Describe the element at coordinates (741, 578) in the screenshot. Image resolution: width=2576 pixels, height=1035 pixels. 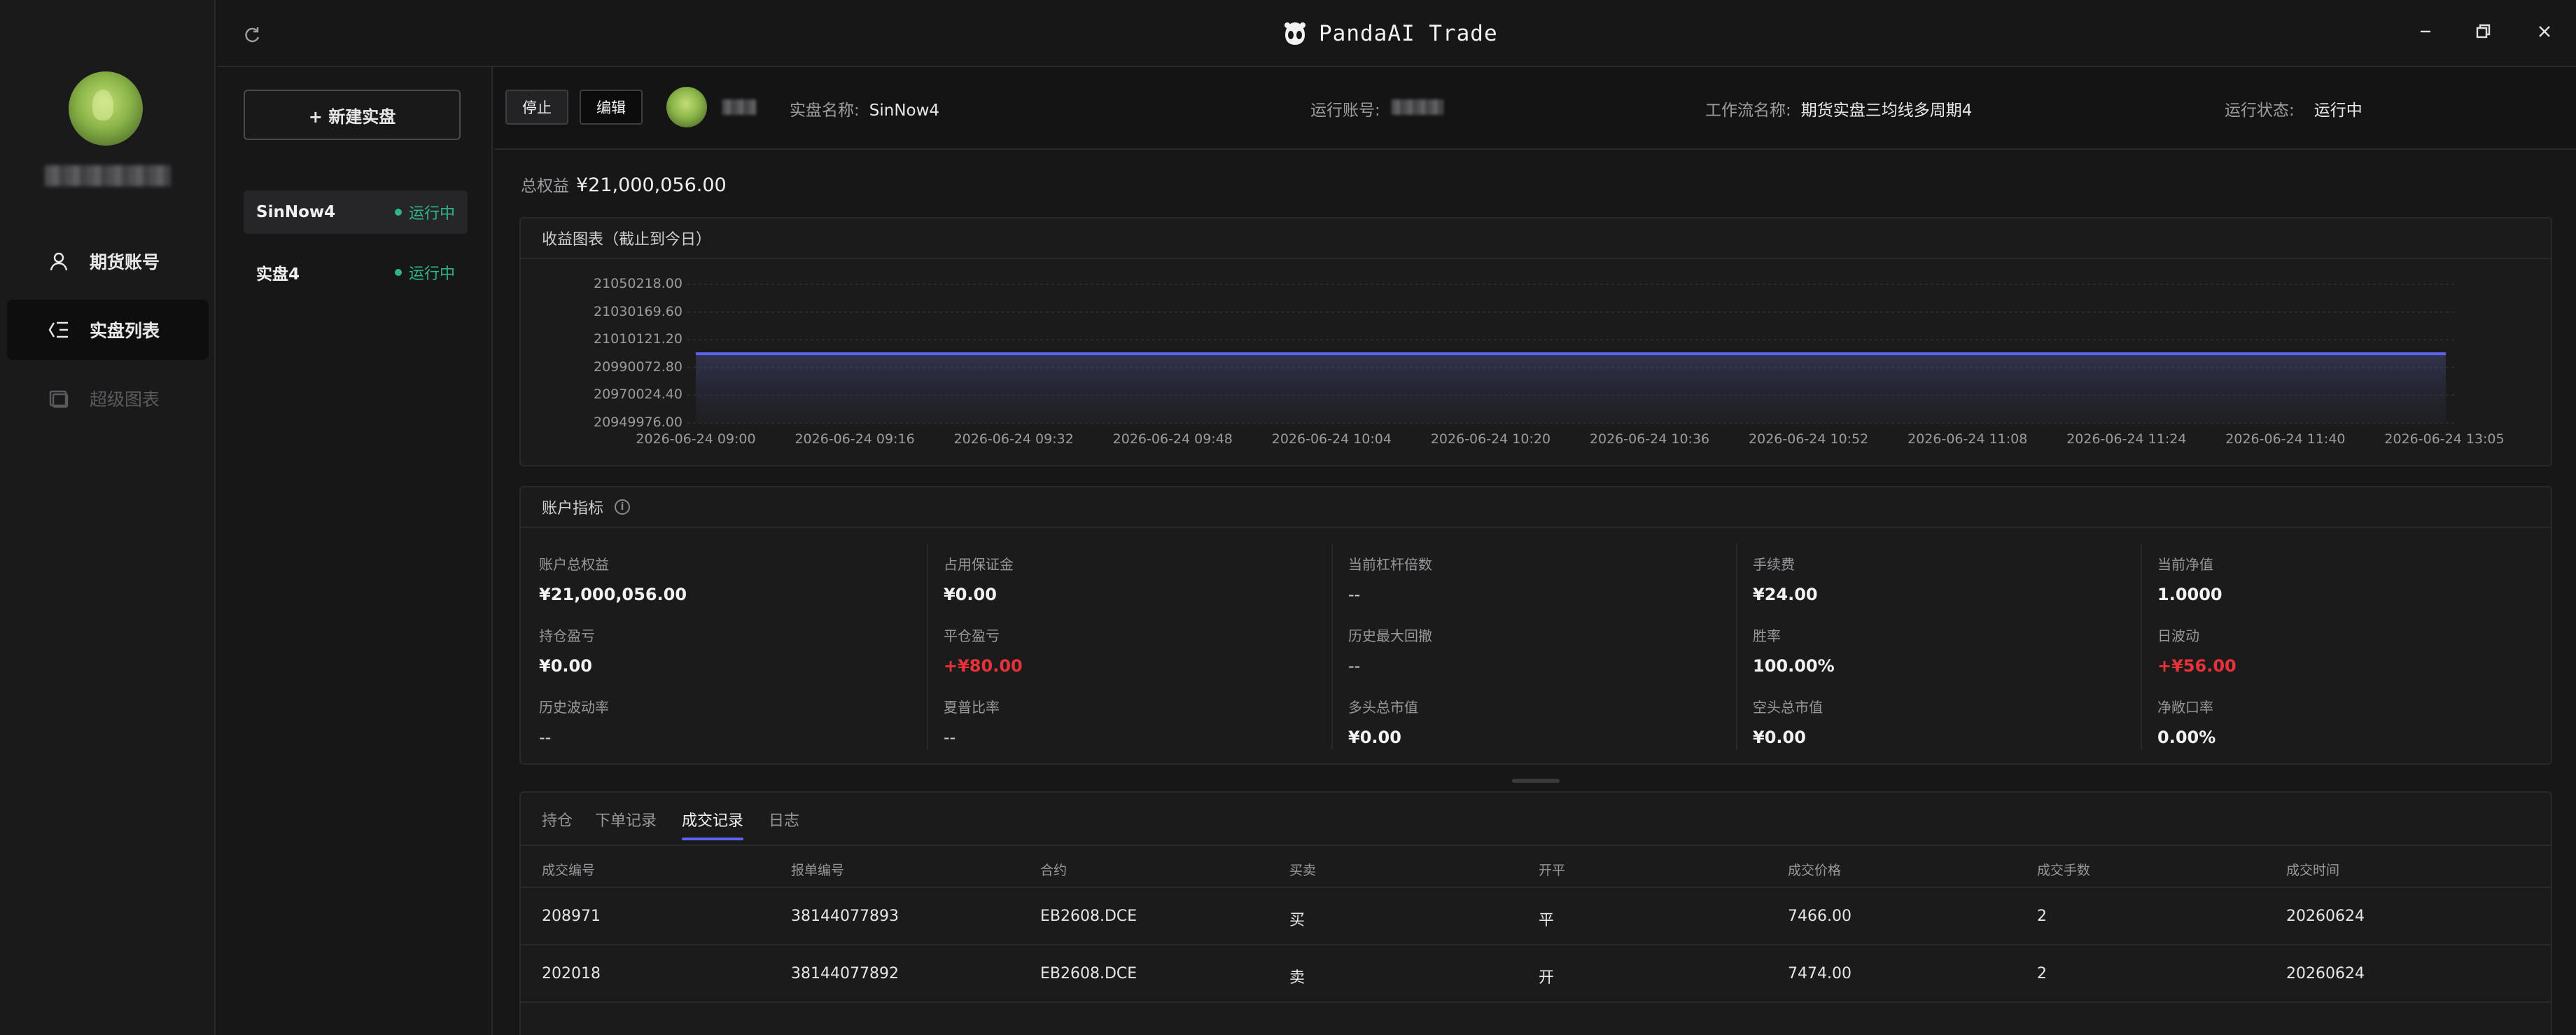
I see `metric-item: 账户总权益 ¥21,000,056.00` at that location.